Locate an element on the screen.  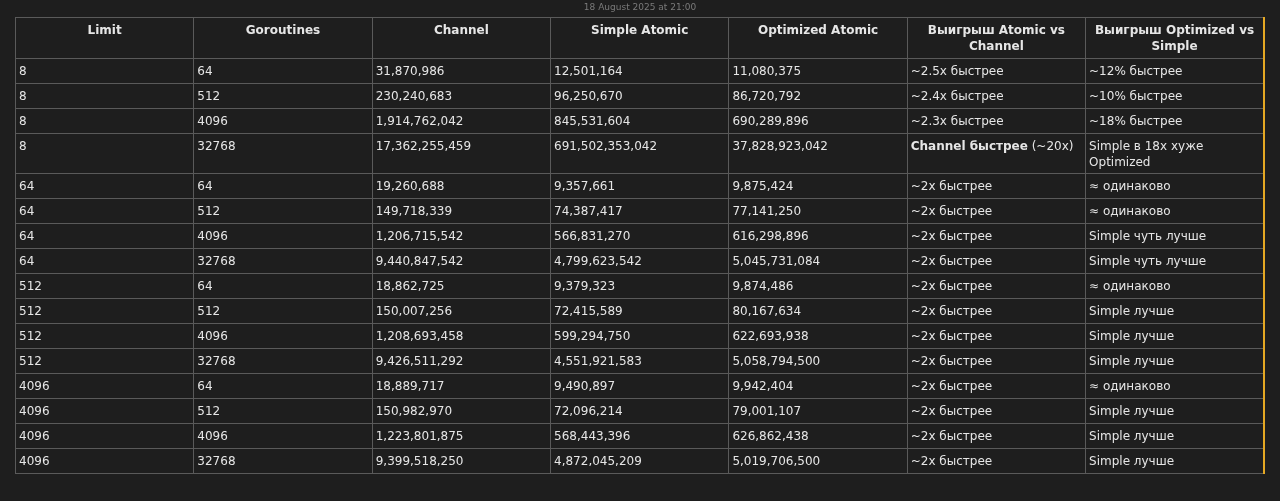
table-cell: 845,531,604 is located at coordinates (639, 121).